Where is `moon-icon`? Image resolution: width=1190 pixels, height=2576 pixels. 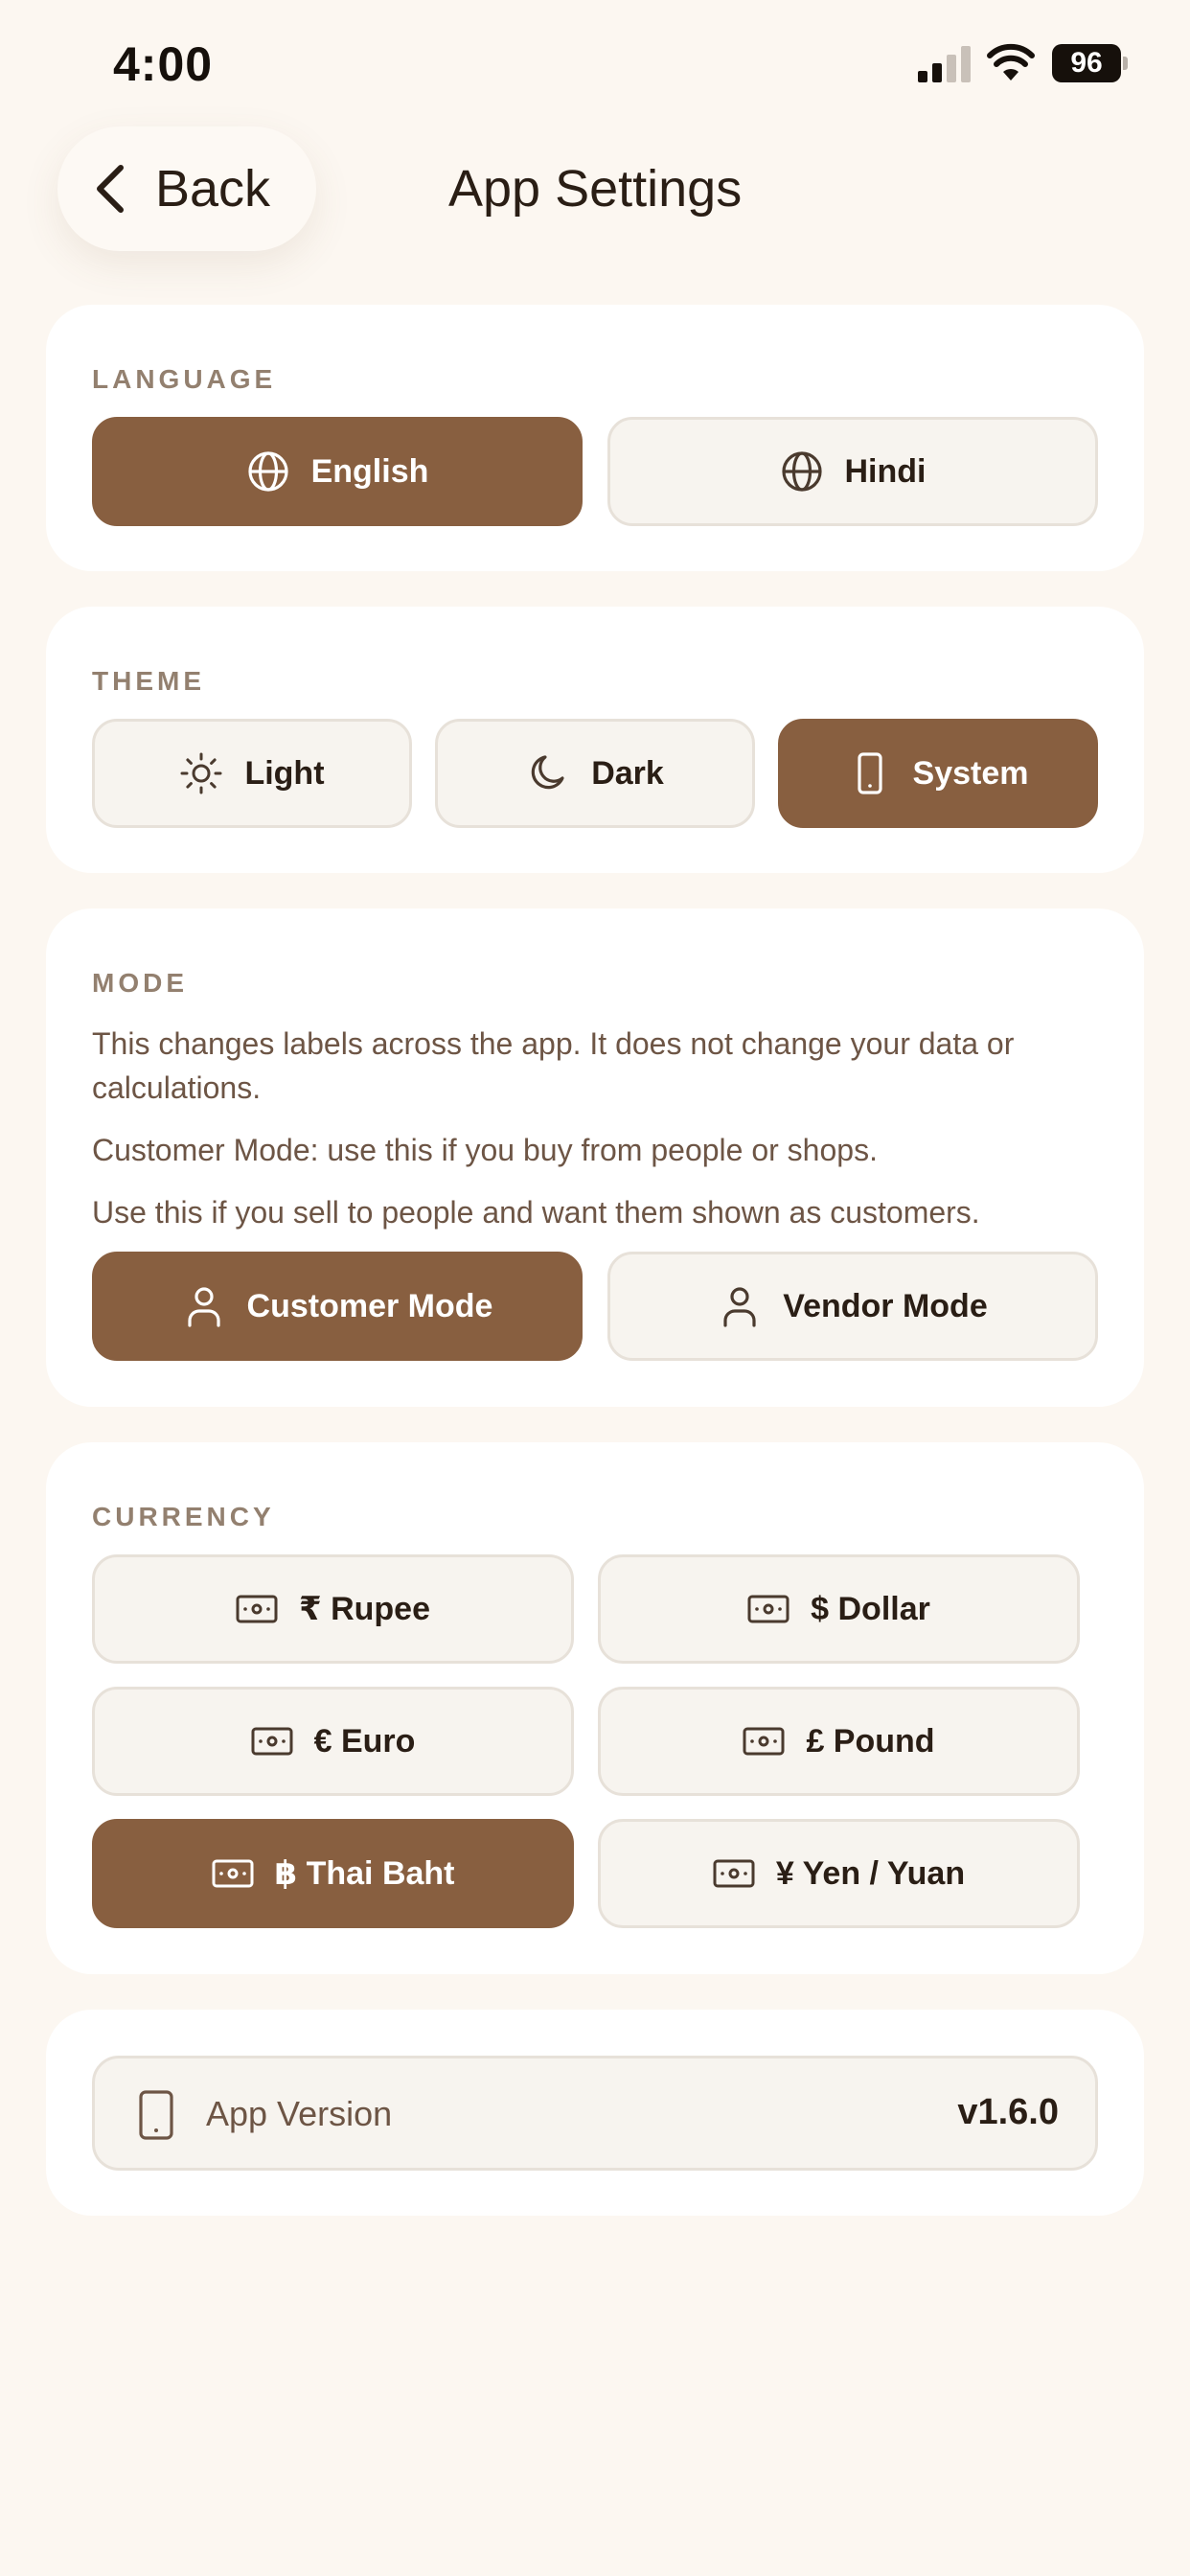
moon-icon is located at coordinates (547, 772).